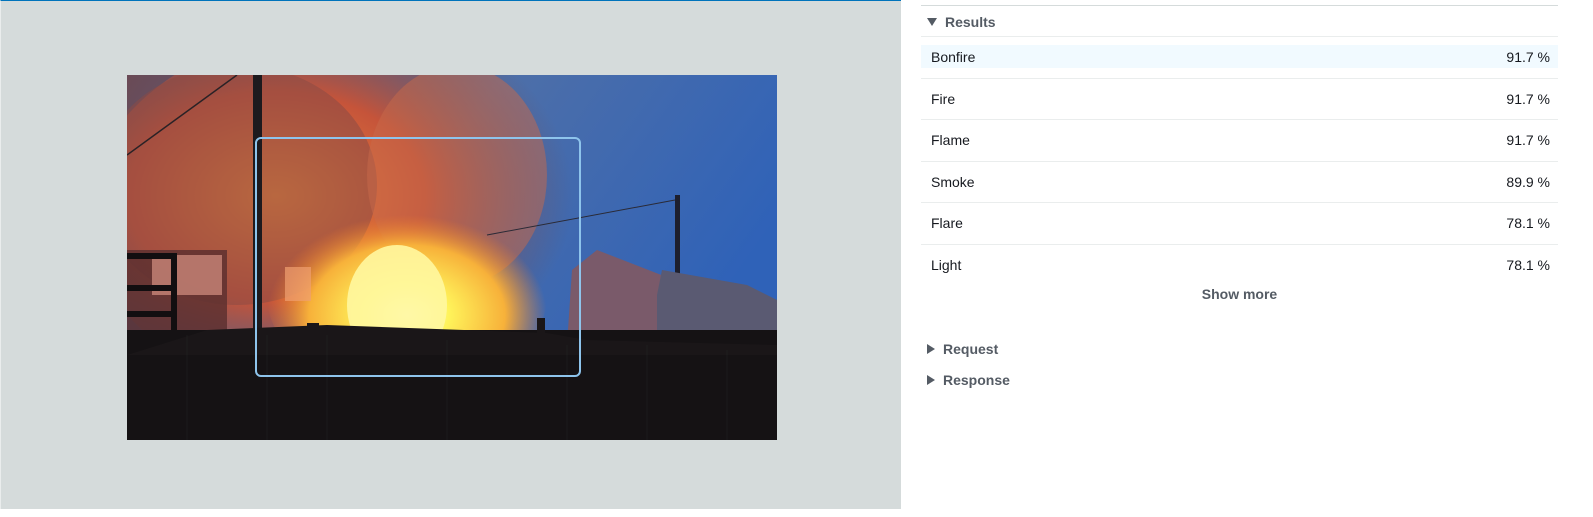 The width and height of the screenshot is (1593, 517). I want to click on result-label: Flare, so click(947, 223).